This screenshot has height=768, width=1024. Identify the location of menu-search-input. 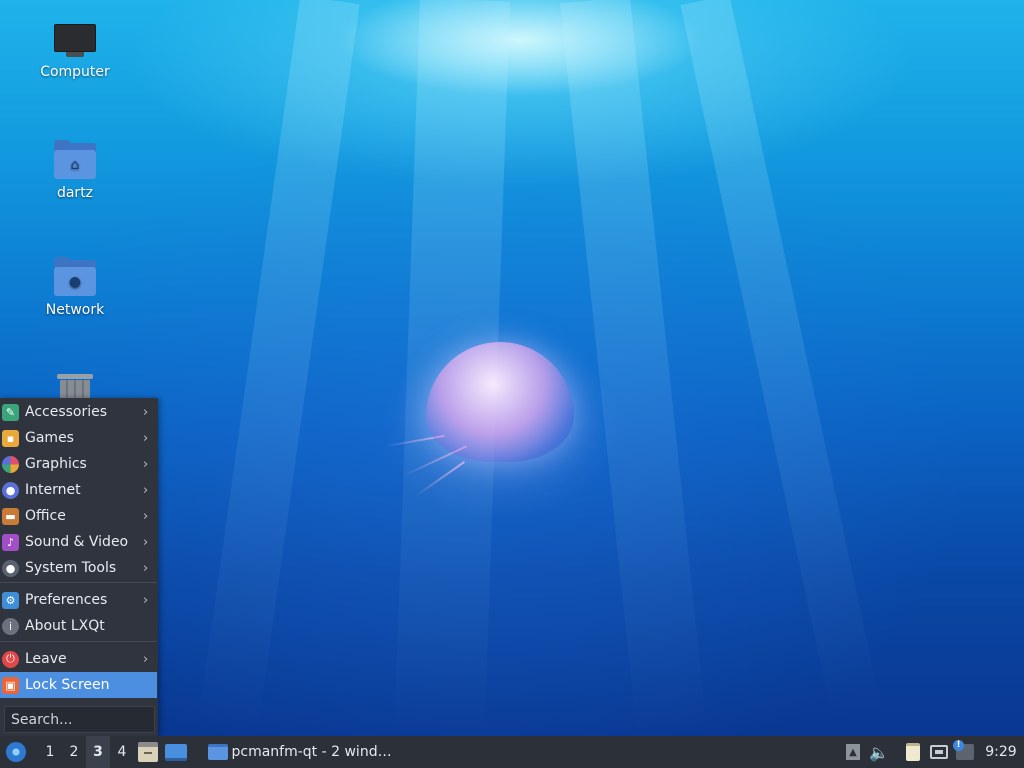
(79, 719).